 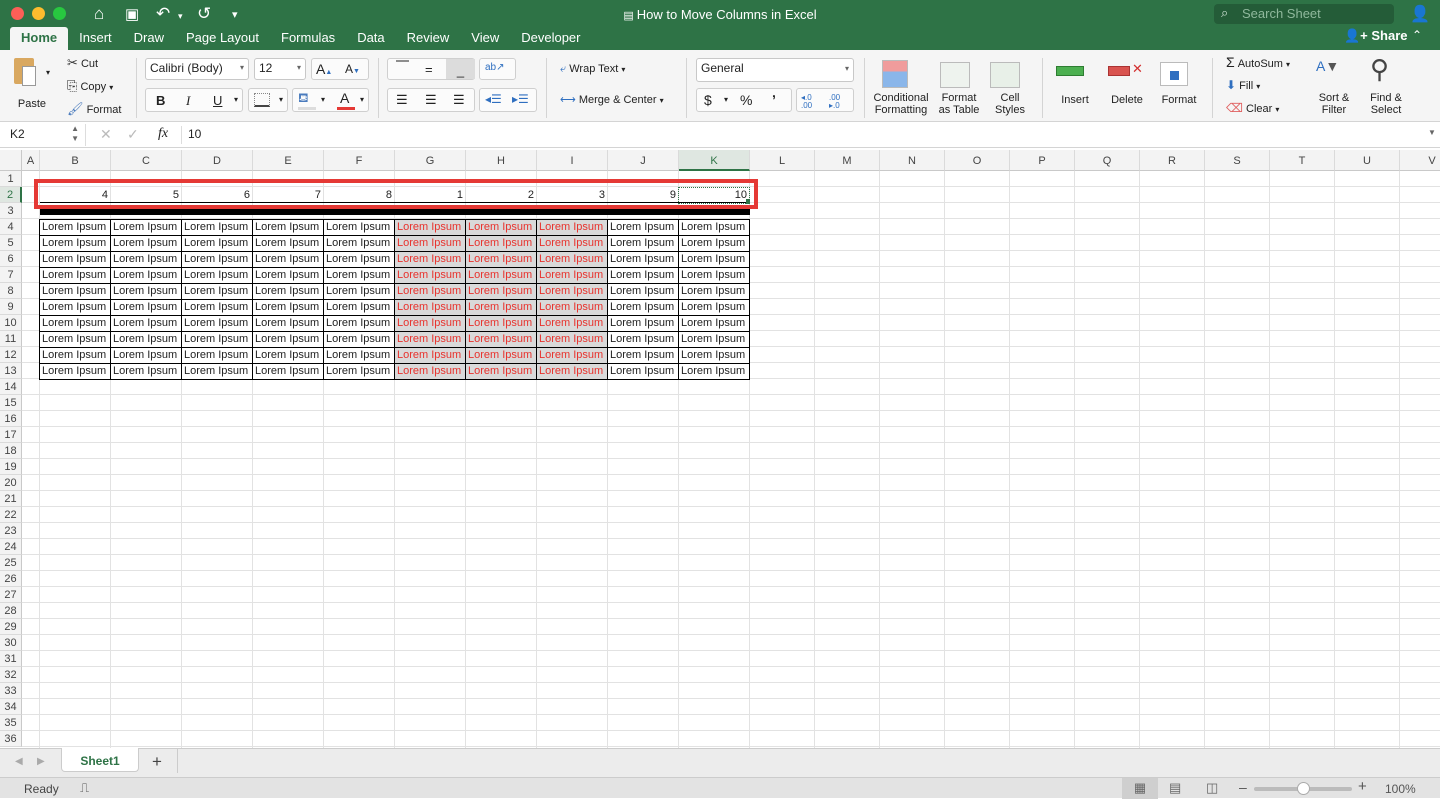 What do you see at coordinates (11, 627) in the screenshot?
I see `row-header-29: 29` at bounding box center [11, 627].